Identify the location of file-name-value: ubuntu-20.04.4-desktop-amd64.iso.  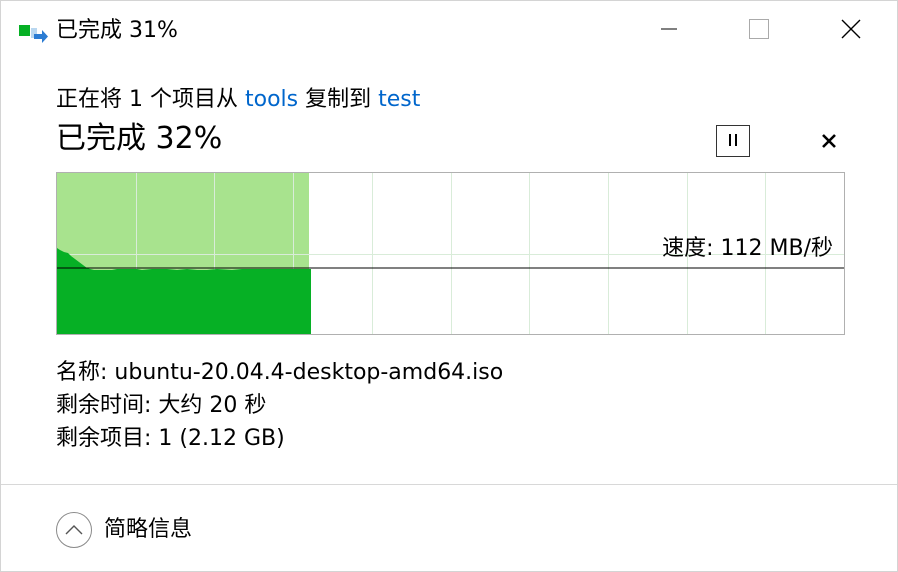
(309, 372).